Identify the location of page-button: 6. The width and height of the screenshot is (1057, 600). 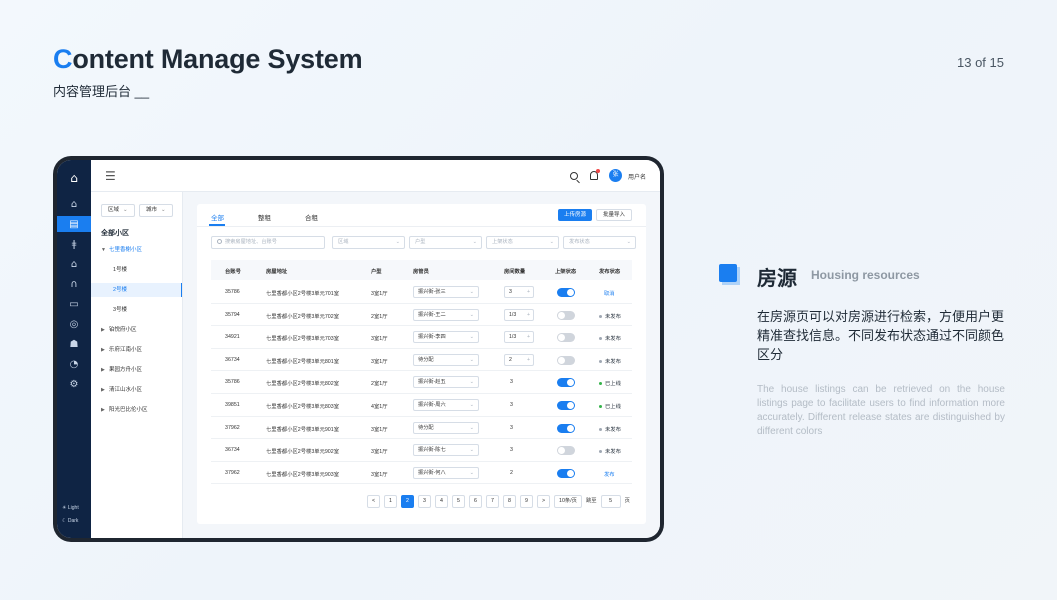
(475, 501).